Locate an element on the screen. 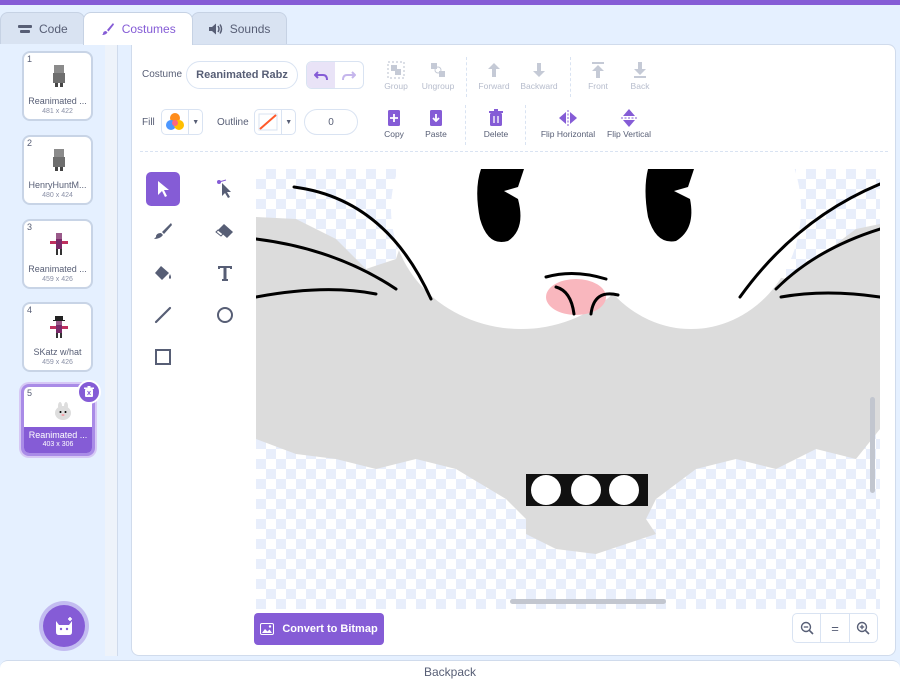 This screenshot has width=900, height=680. costume-number: 2 is located at coordinates (30, 143).